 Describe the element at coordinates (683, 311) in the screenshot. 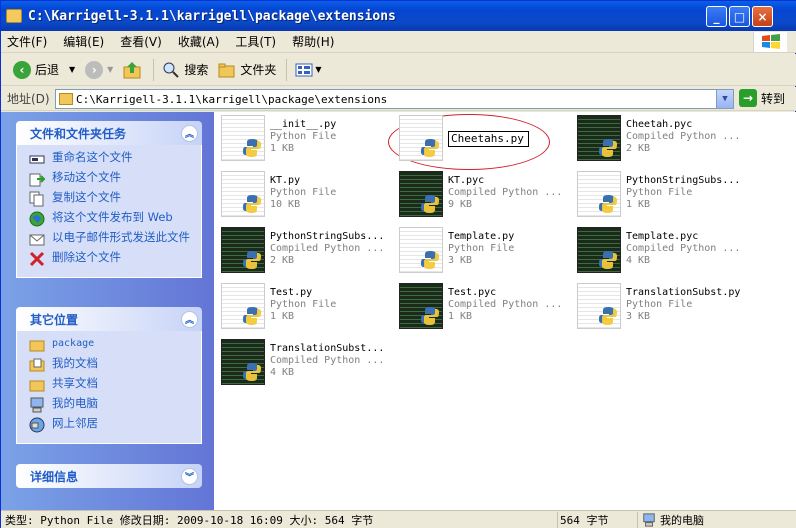

I see `file-info: TranslationSubst.py Python File 3 KB` at that location.